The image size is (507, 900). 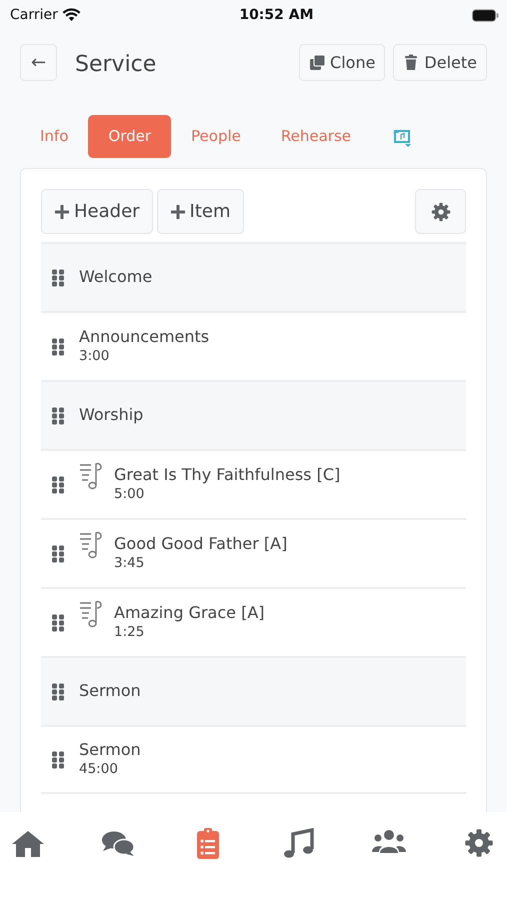 I want to click on delete-button: Delete, so click(x=440, y=62).